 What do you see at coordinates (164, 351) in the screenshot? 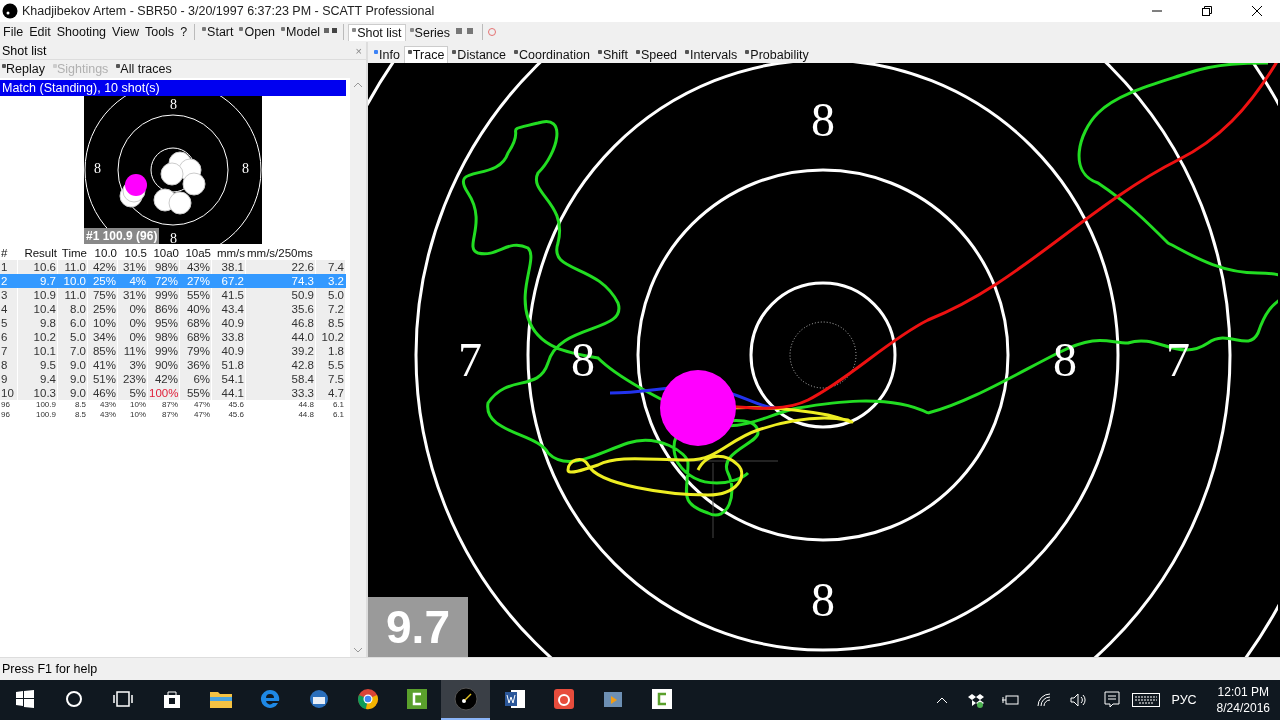
I see `table-cell: 99%` at bounding box center [164, 351].